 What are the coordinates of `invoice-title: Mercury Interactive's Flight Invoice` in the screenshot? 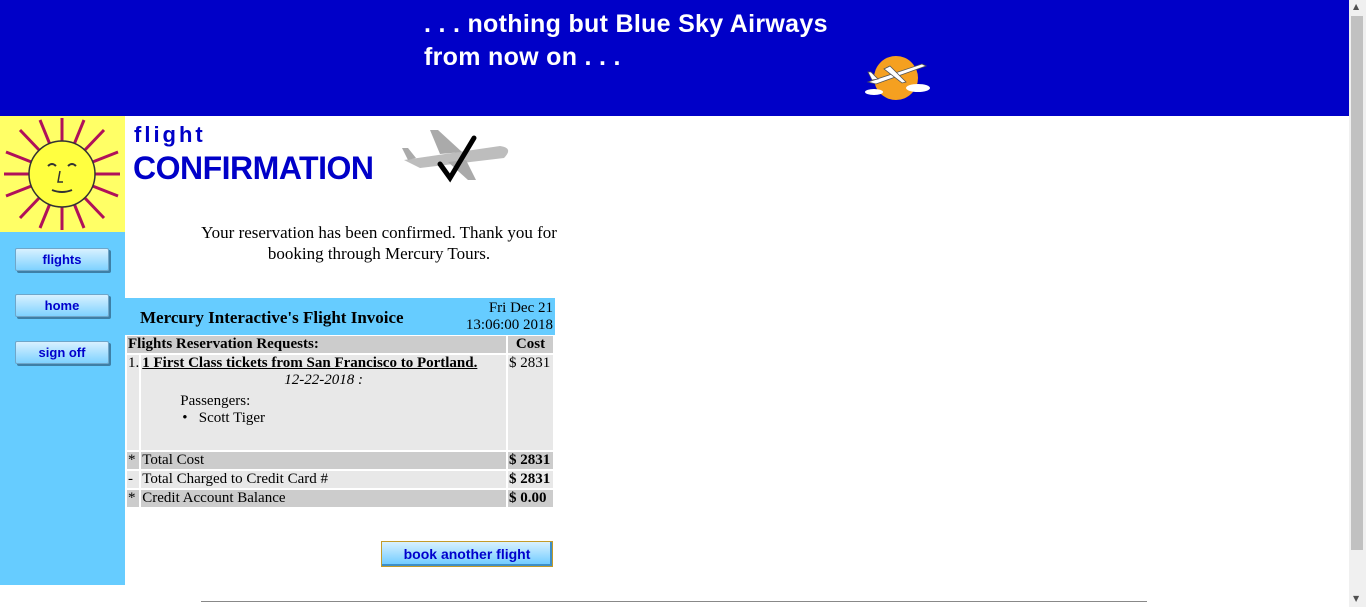 It's located at (272, 317).